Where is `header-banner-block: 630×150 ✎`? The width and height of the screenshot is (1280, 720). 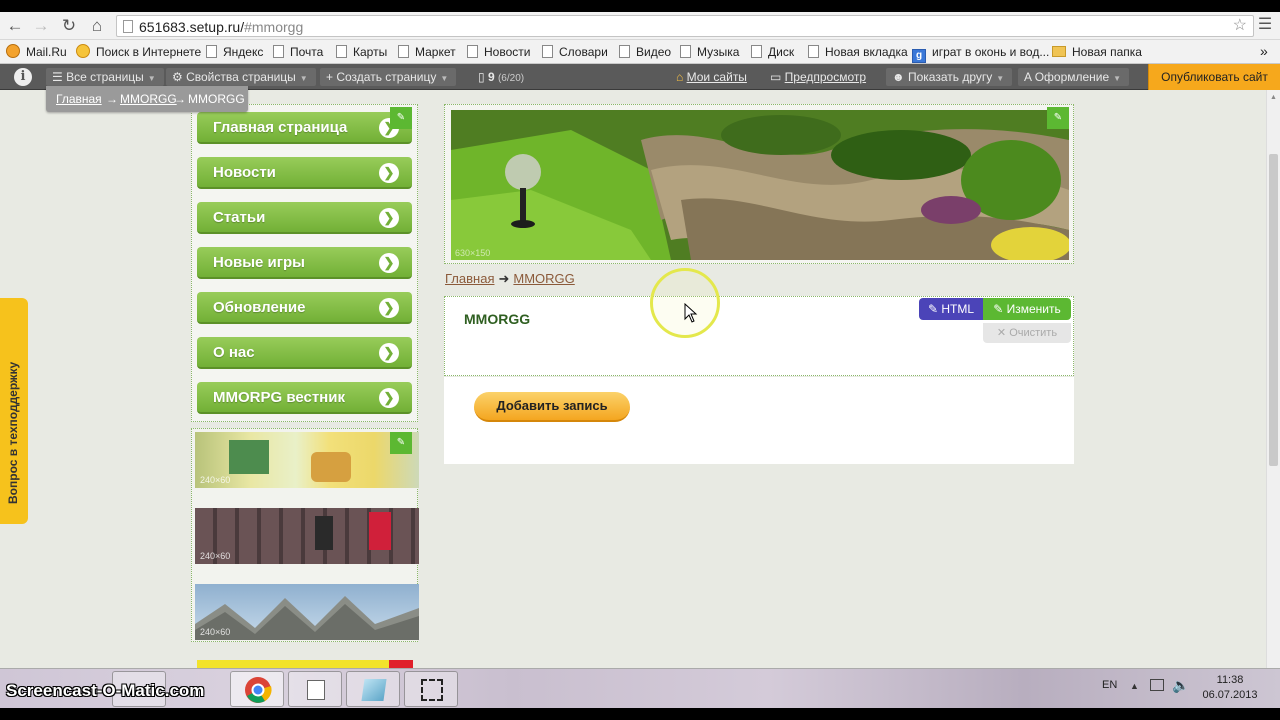 header-banner-block: 630×150 ✎ is located at coordinates (759, 184).